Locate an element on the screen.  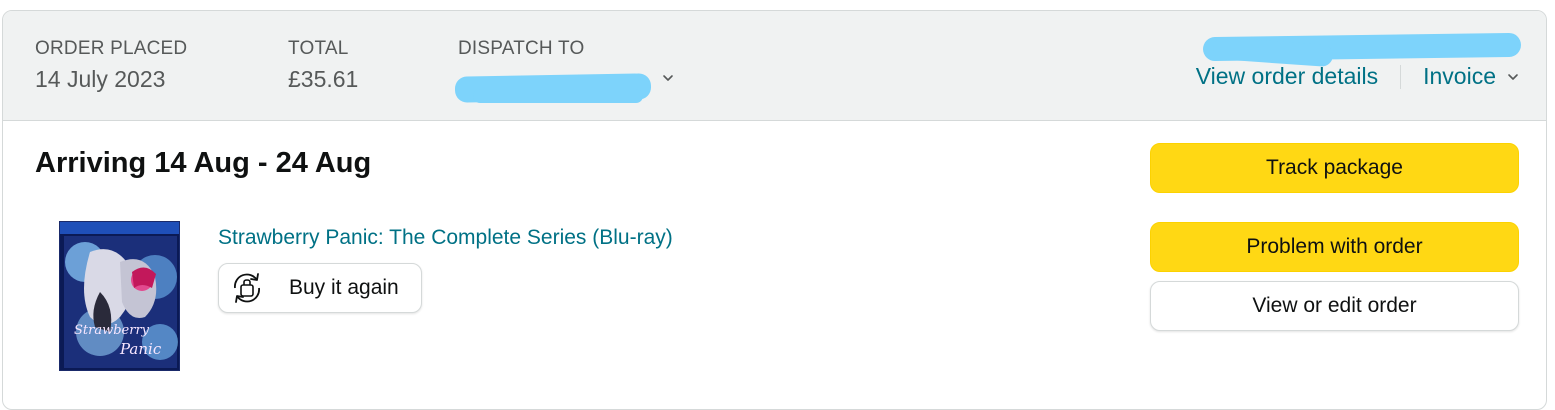
dispatch-label: DISPATCH TO is located at coordinates (521, 48).